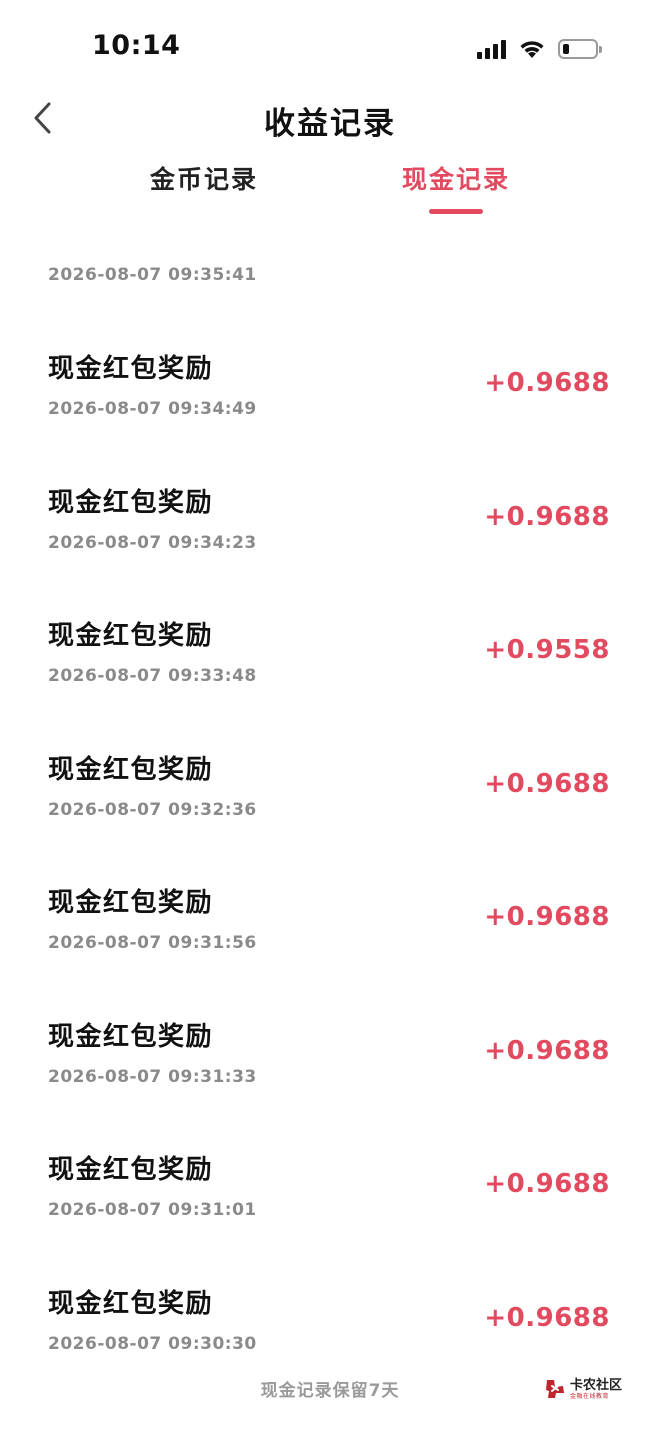  What do you see at coordinates (330, 48) in the screenshot?
I see `status-bar: 10:14` at bounding box center [330, 48].